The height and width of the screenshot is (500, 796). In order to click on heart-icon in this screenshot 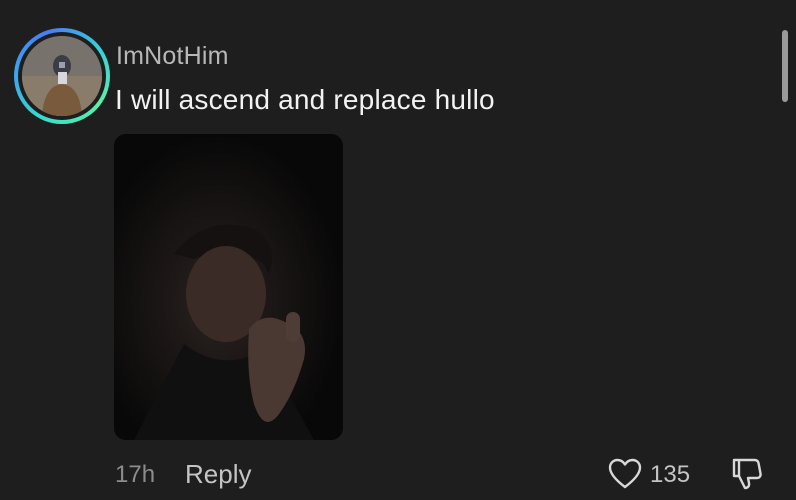, I will do `click(625, 474)`.